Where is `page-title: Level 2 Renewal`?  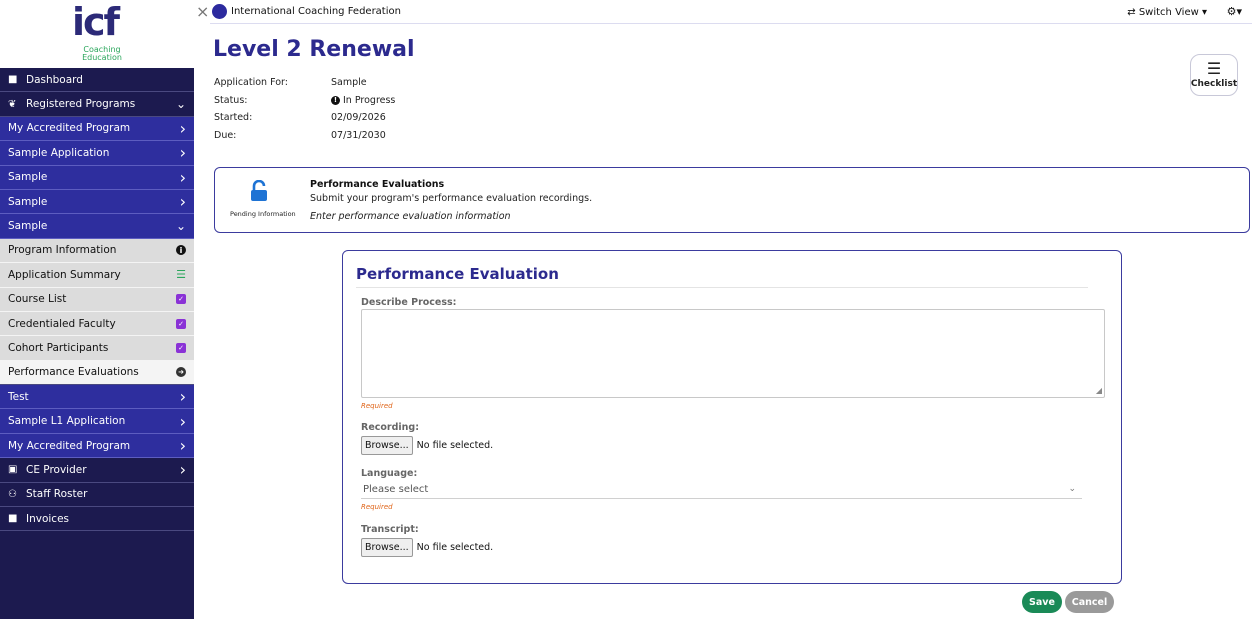
page-title: Level 2 Renewal is located at coordinates (314, 49).